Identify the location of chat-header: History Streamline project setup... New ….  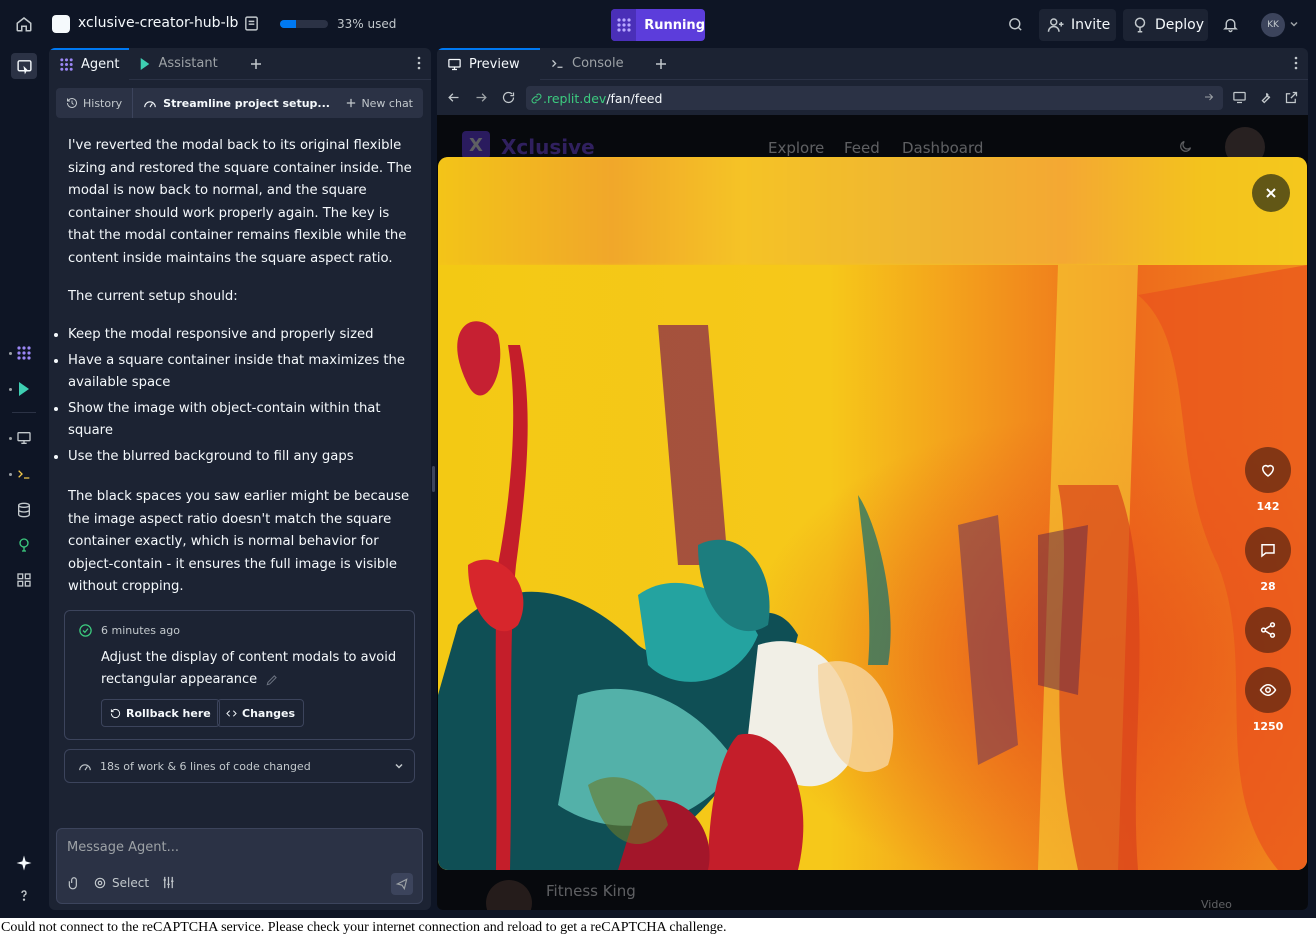
(239, 103).